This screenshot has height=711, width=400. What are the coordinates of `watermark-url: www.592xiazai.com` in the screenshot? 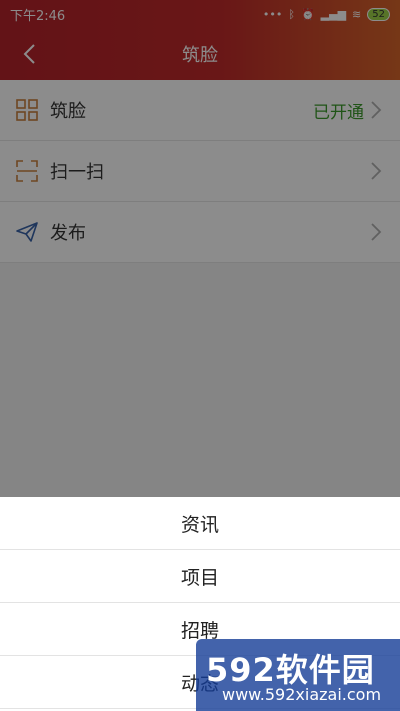 It's located at (302, 694).